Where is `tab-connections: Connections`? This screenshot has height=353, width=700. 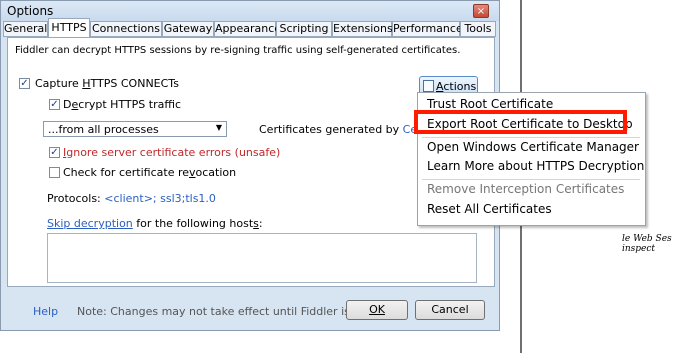
tab-connections: Connections is located at coordinates (126, 29).